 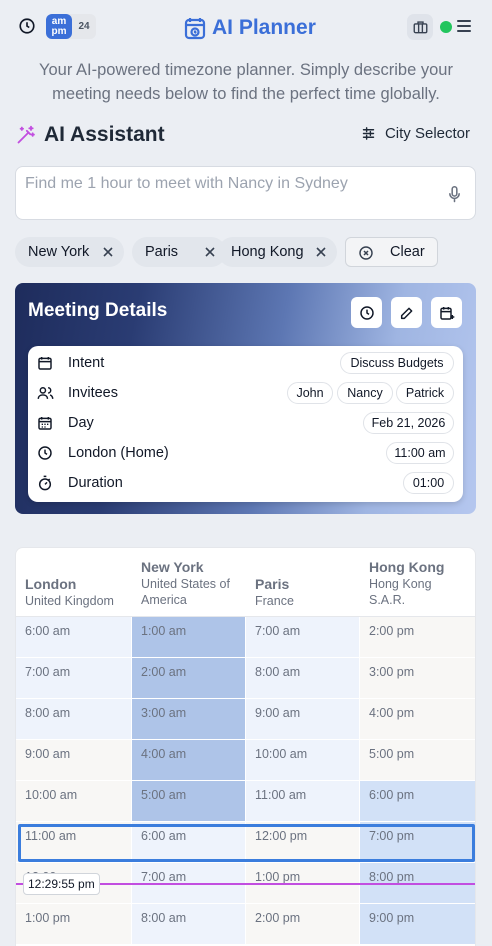 What do you see at coordinates (189, 678) in the screenshot?
I see `time-cell: 2:00 am` at bounding box center [189, 678].